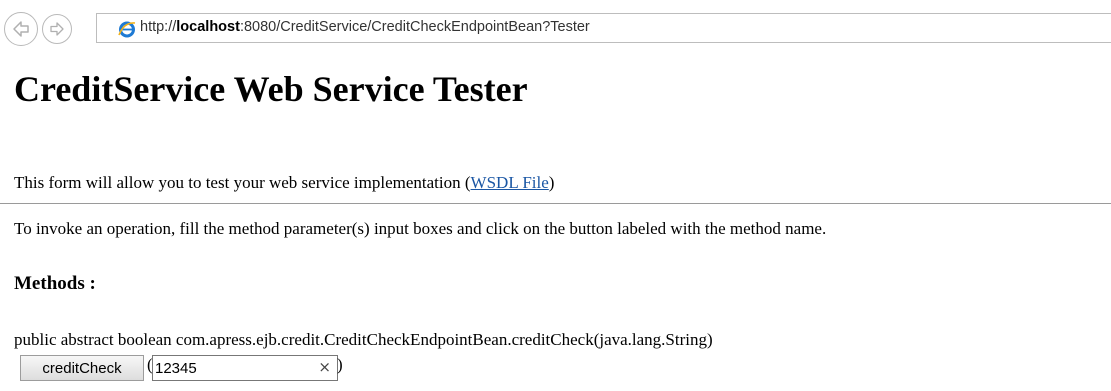  Describe the element at coordinates (230, 368) in the screenshot. I see `param-input` at that location.